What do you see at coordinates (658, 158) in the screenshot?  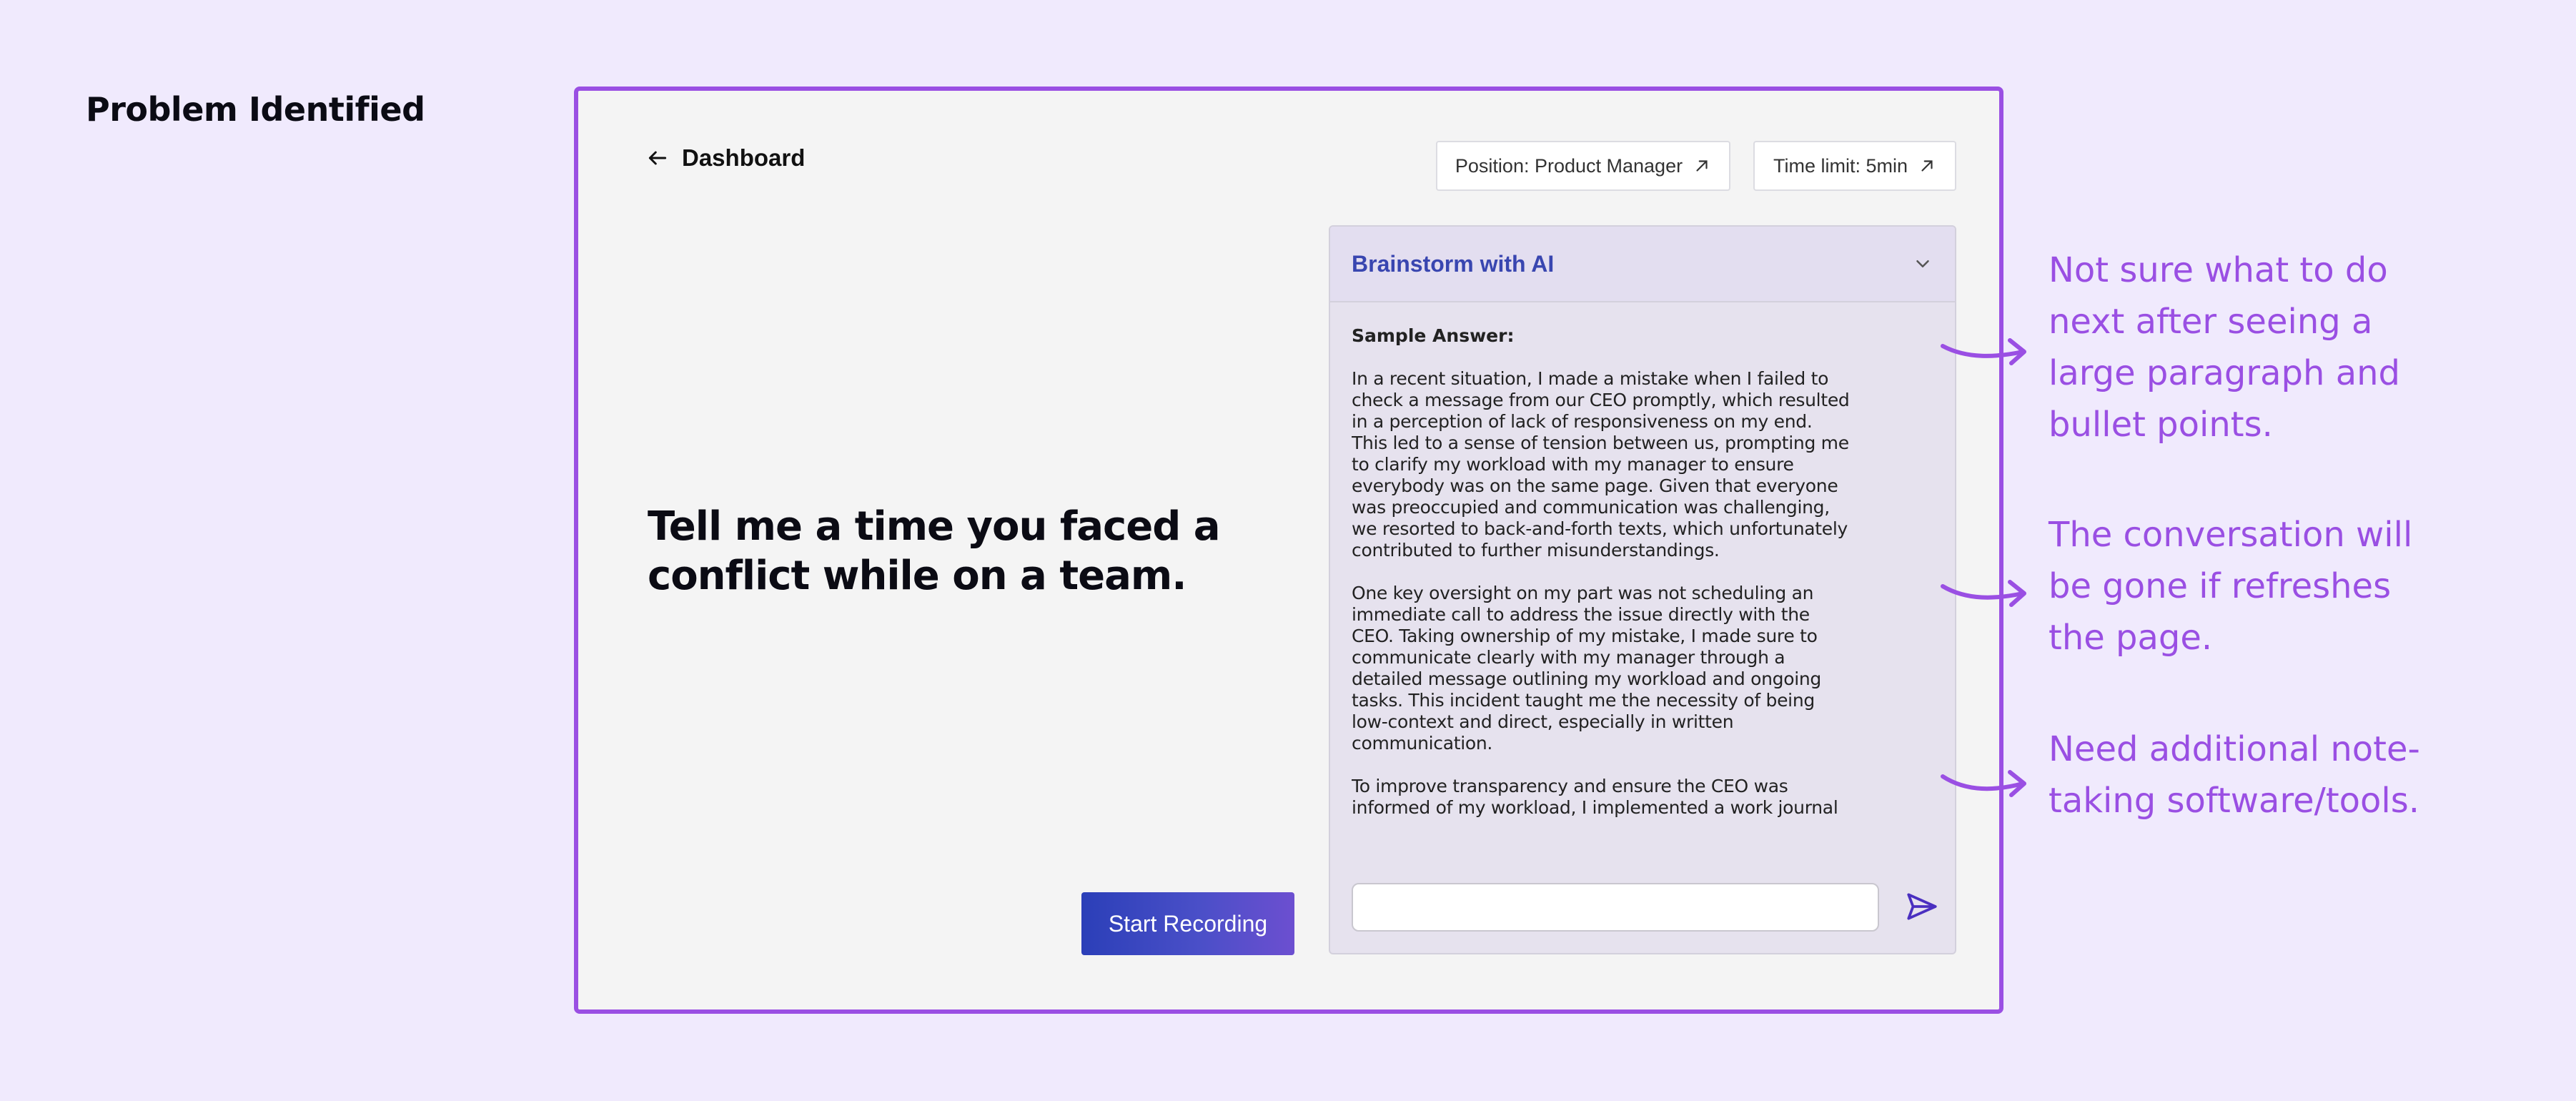 I see `arrow-left-icon` at bounding box center [658, 158].